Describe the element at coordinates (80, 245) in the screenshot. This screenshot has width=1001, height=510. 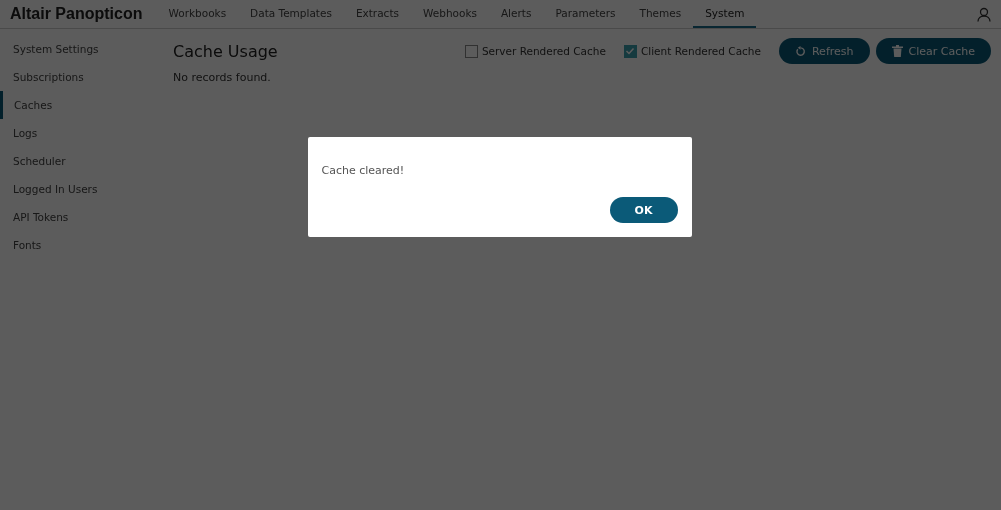
I see `sidebar-item: Fonts` at that location.